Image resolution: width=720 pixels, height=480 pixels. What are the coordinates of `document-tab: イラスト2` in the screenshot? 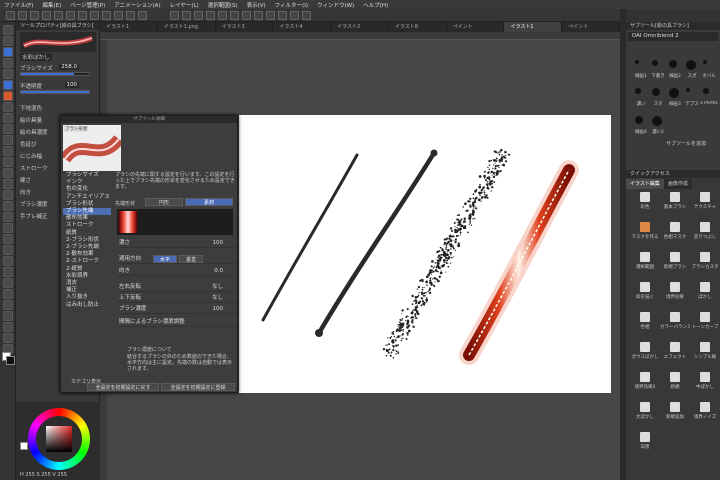 It's located at (360, 27).